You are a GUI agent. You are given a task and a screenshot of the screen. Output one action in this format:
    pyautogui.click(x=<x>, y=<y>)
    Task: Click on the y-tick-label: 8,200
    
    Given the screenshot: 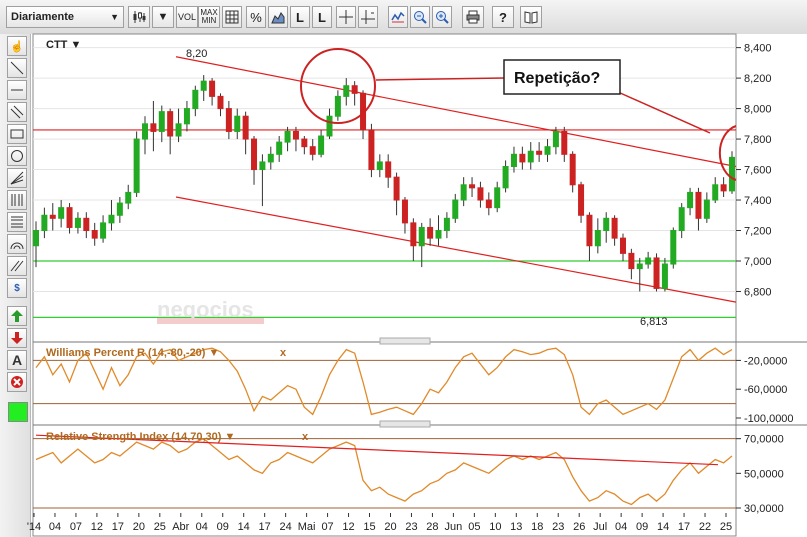 What is the action you would take?
    pyautogui.click(x=758, y=79)
    